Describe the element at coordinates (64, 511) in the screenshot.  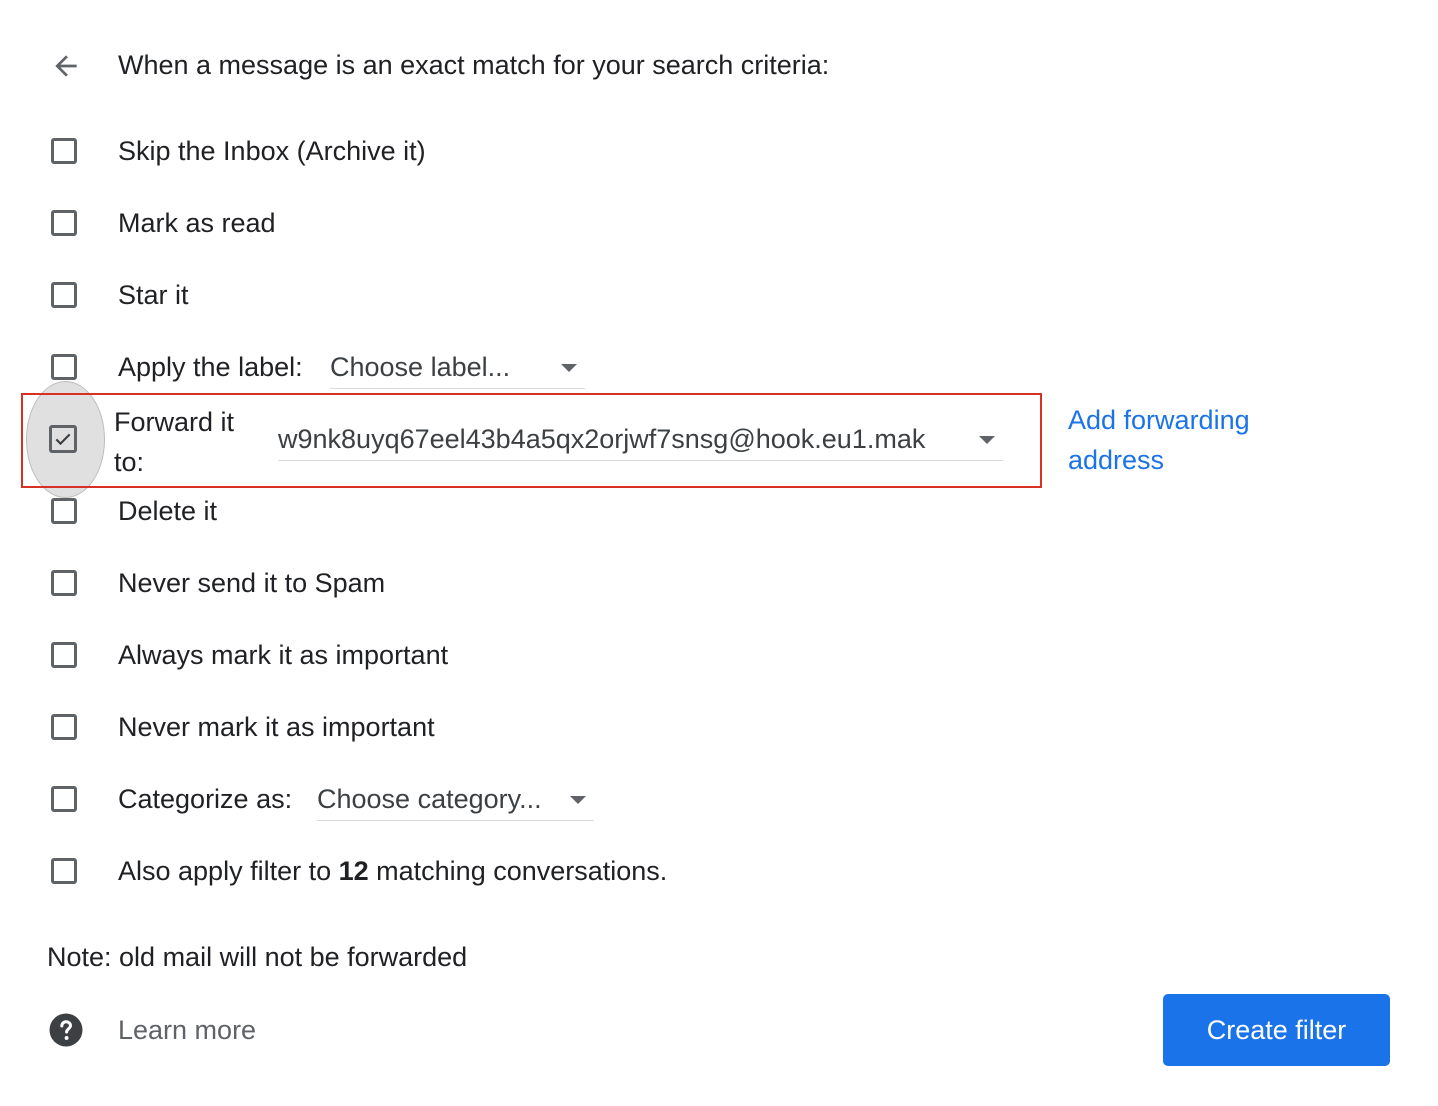
I see `delete-checkbox` at that location.